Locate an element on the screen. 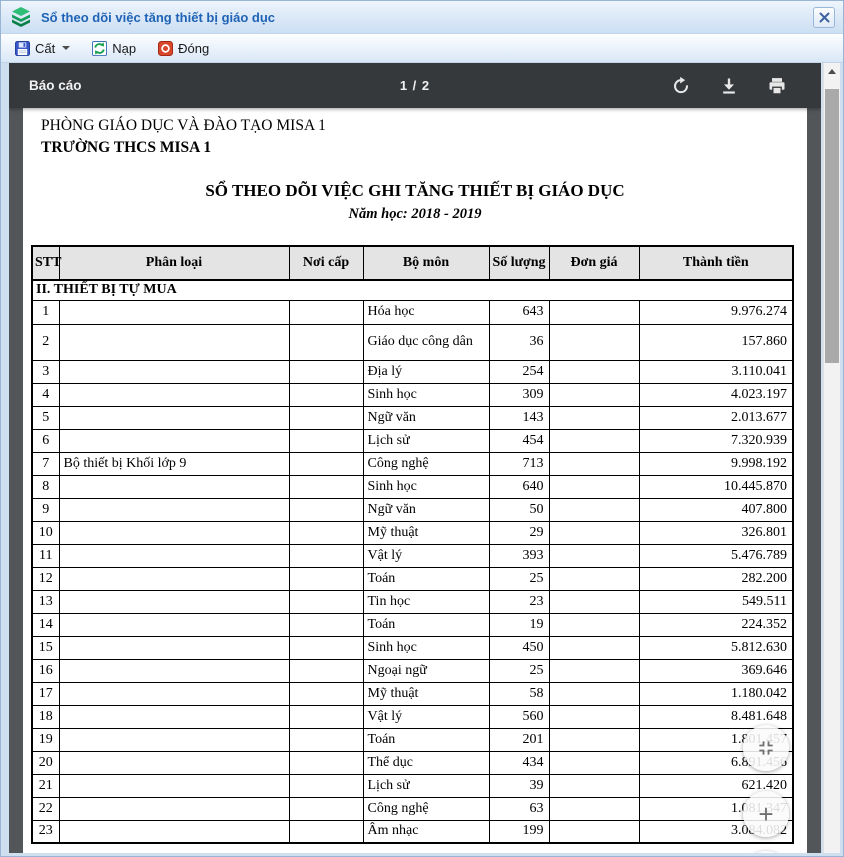  cell-thanh-tien: 282.200 is located at coordinates (716, 578).